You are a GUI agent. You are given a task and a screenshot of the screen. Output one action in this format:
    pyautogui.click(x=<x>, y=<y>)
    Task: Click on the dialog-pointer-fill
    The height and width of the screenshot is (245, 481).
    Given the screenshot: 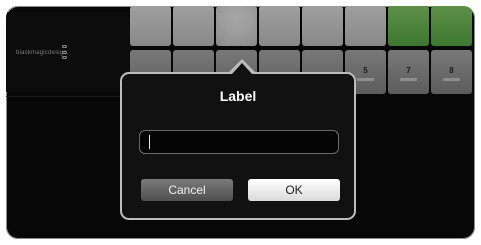 What is the action you would take?
    pyautogui.click(x=242, y=68)
    